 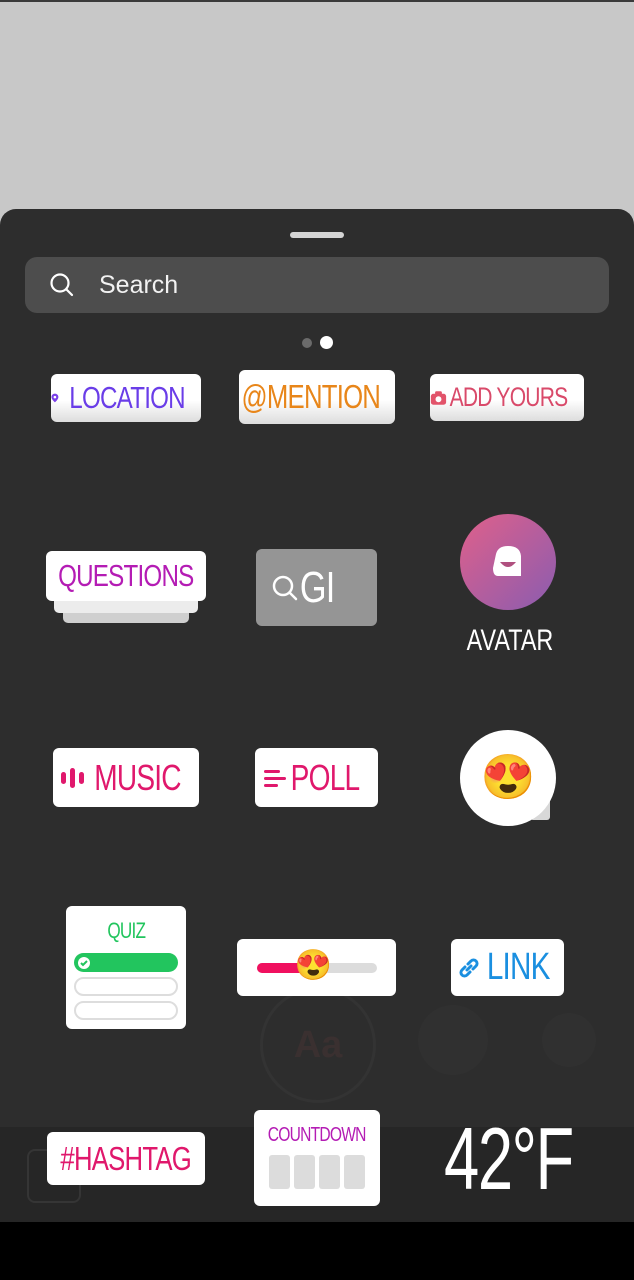 What do you see at coordinates (317, 342) in the screenshot?
I see `page-indicator` at bounding box center [317, 342].